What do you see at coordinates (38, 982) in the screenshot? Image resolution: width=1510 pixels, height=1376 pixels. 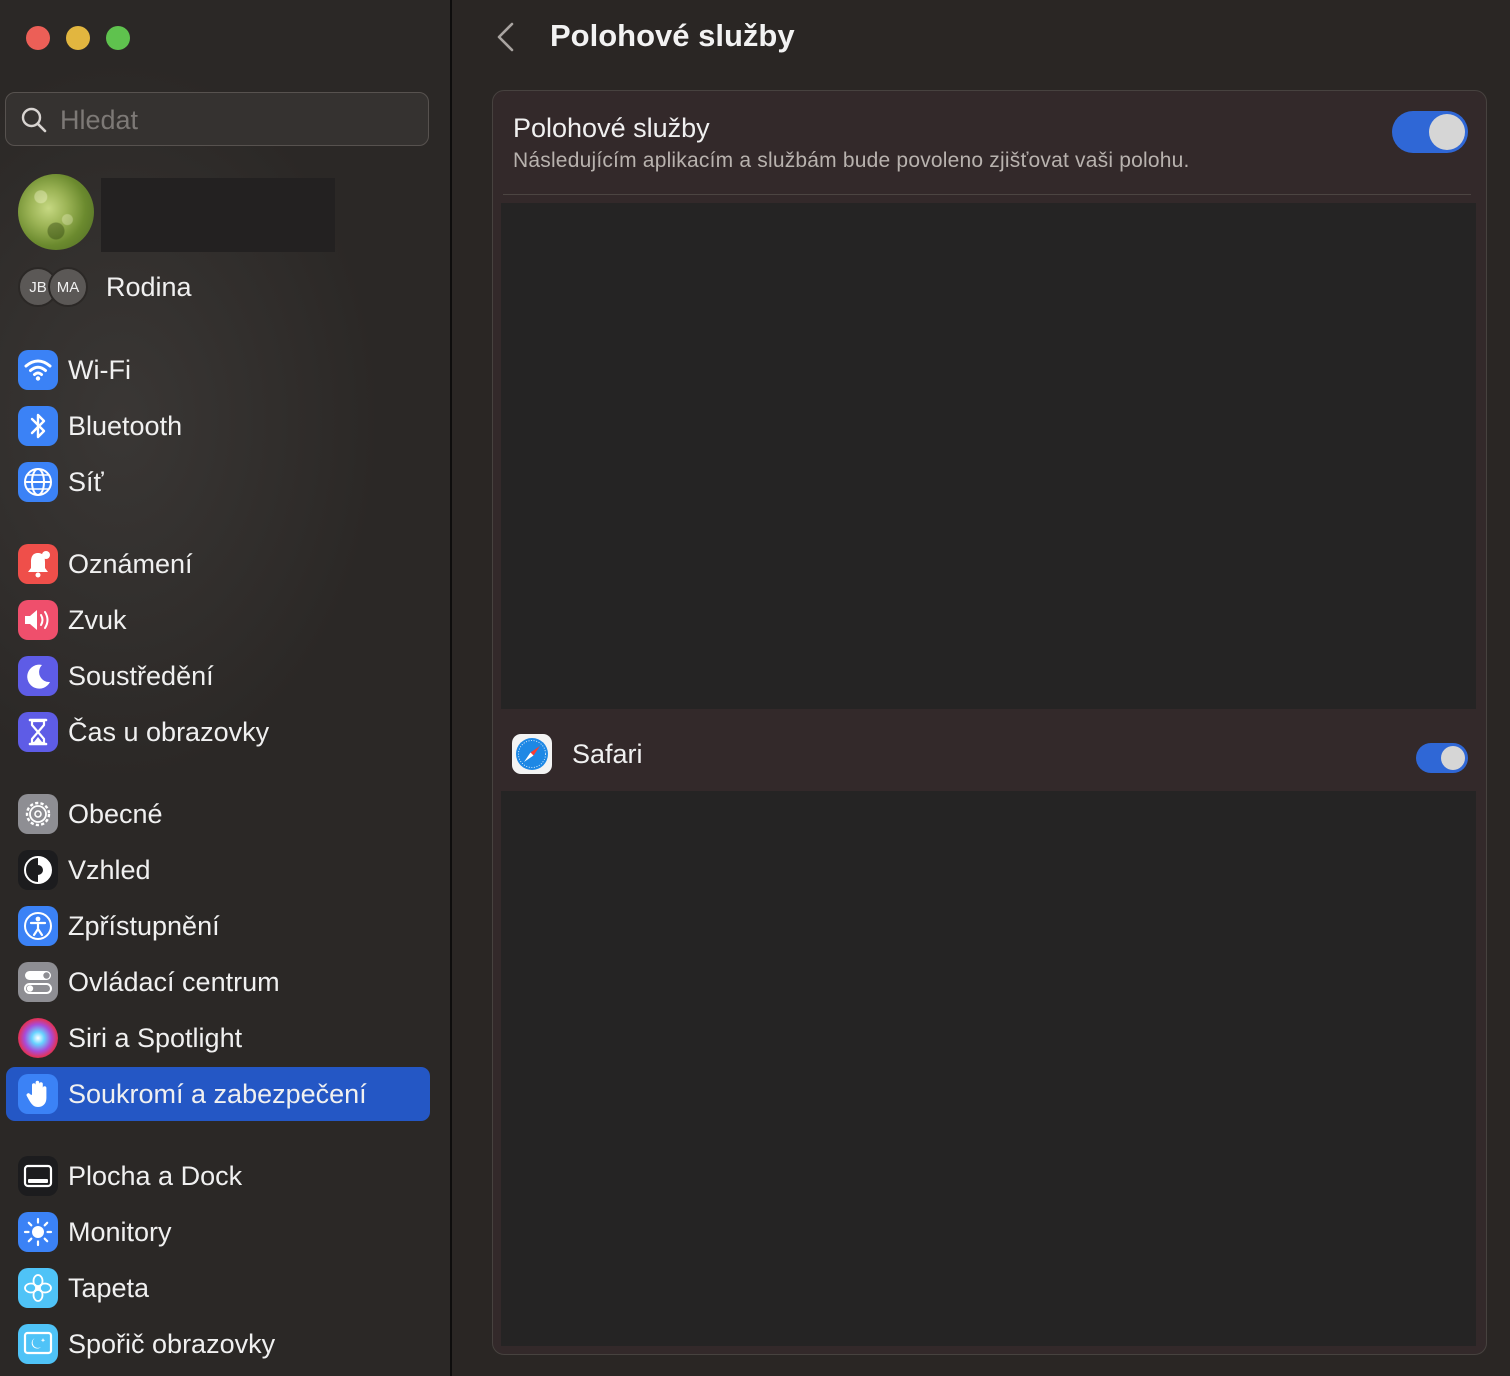 I see `control-center-icon` at bounding box center [38, 982].